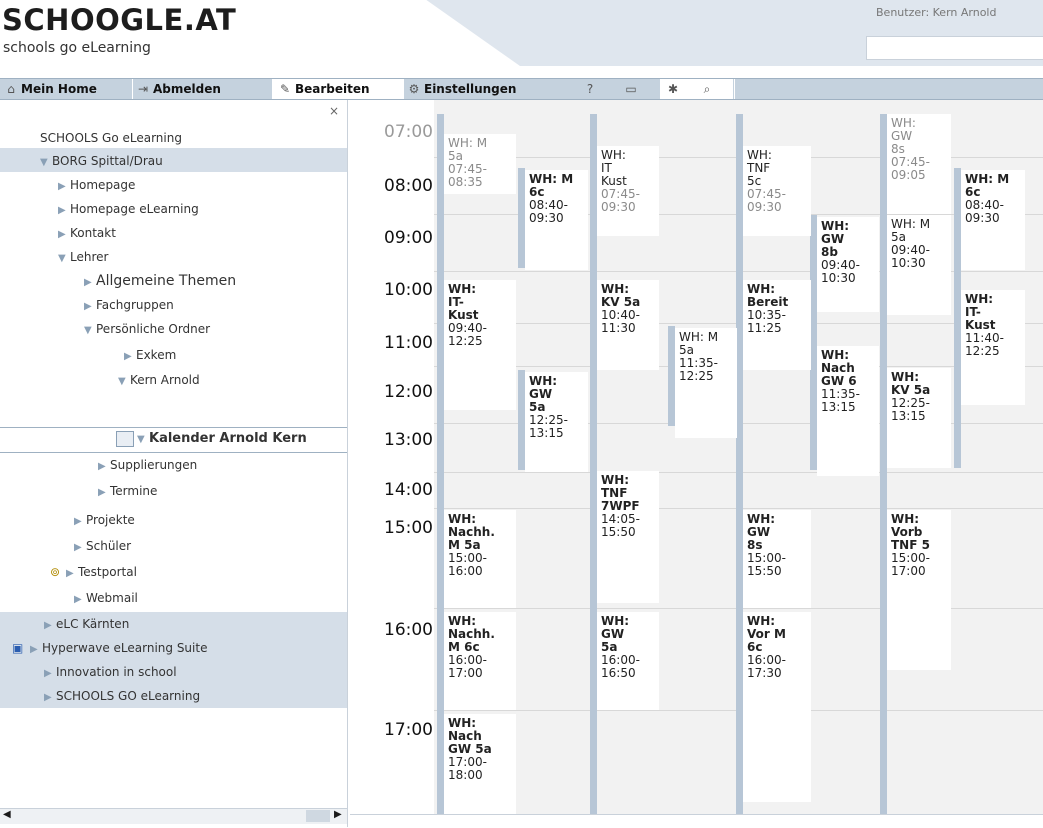 This screenshot has width=1043, height=828. What do you see at coordinates (334, 111) in the screenshot?
I see `close-icon: ×` at bounding box center [334, 111].